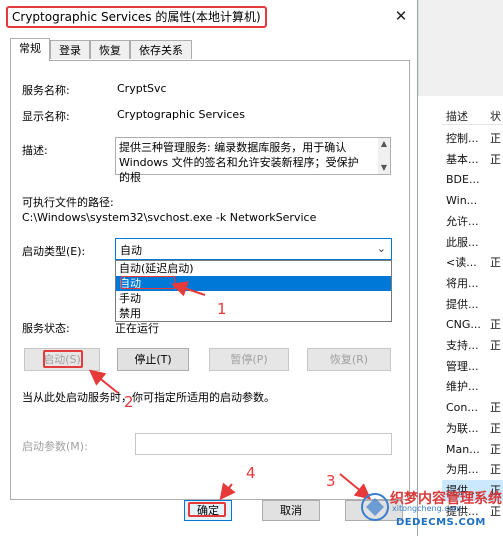 This screenshot has height=536, width=503. What do you see at coordinates (253, 268) in the screenshot?
I see `option-auto-delayed: 自动(延迟启动)` at bounding box center [253, 268].